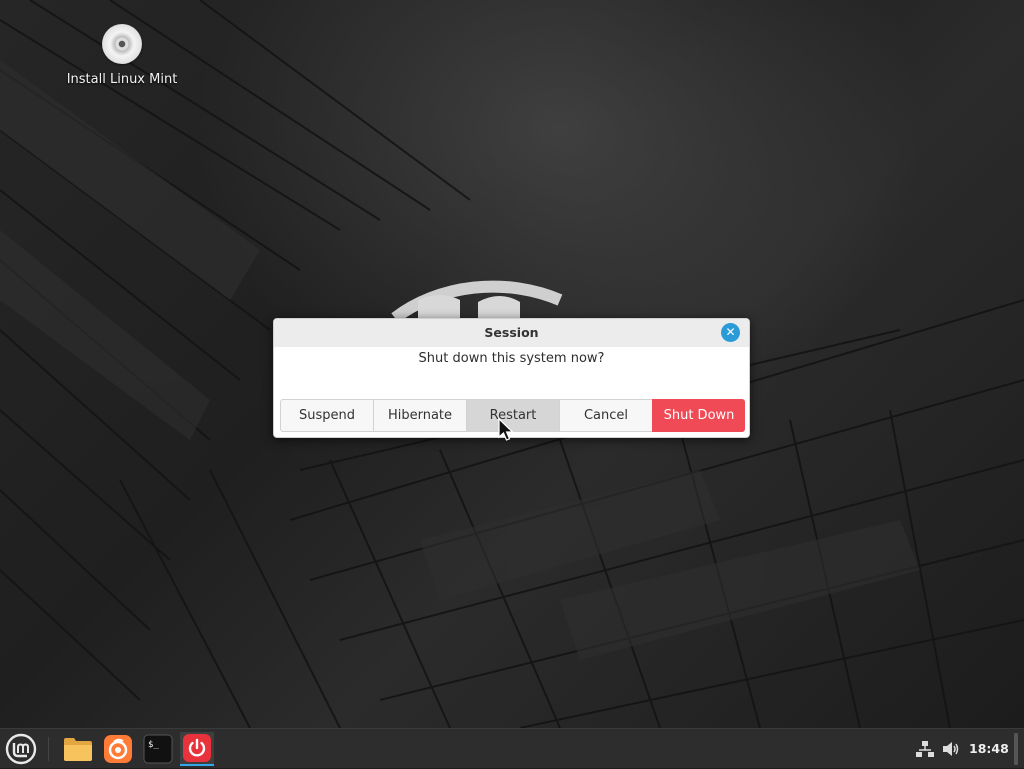 The height and width of the screenshot is (769, 1024). I want to click on clock: 18:48, so click(989, 748).